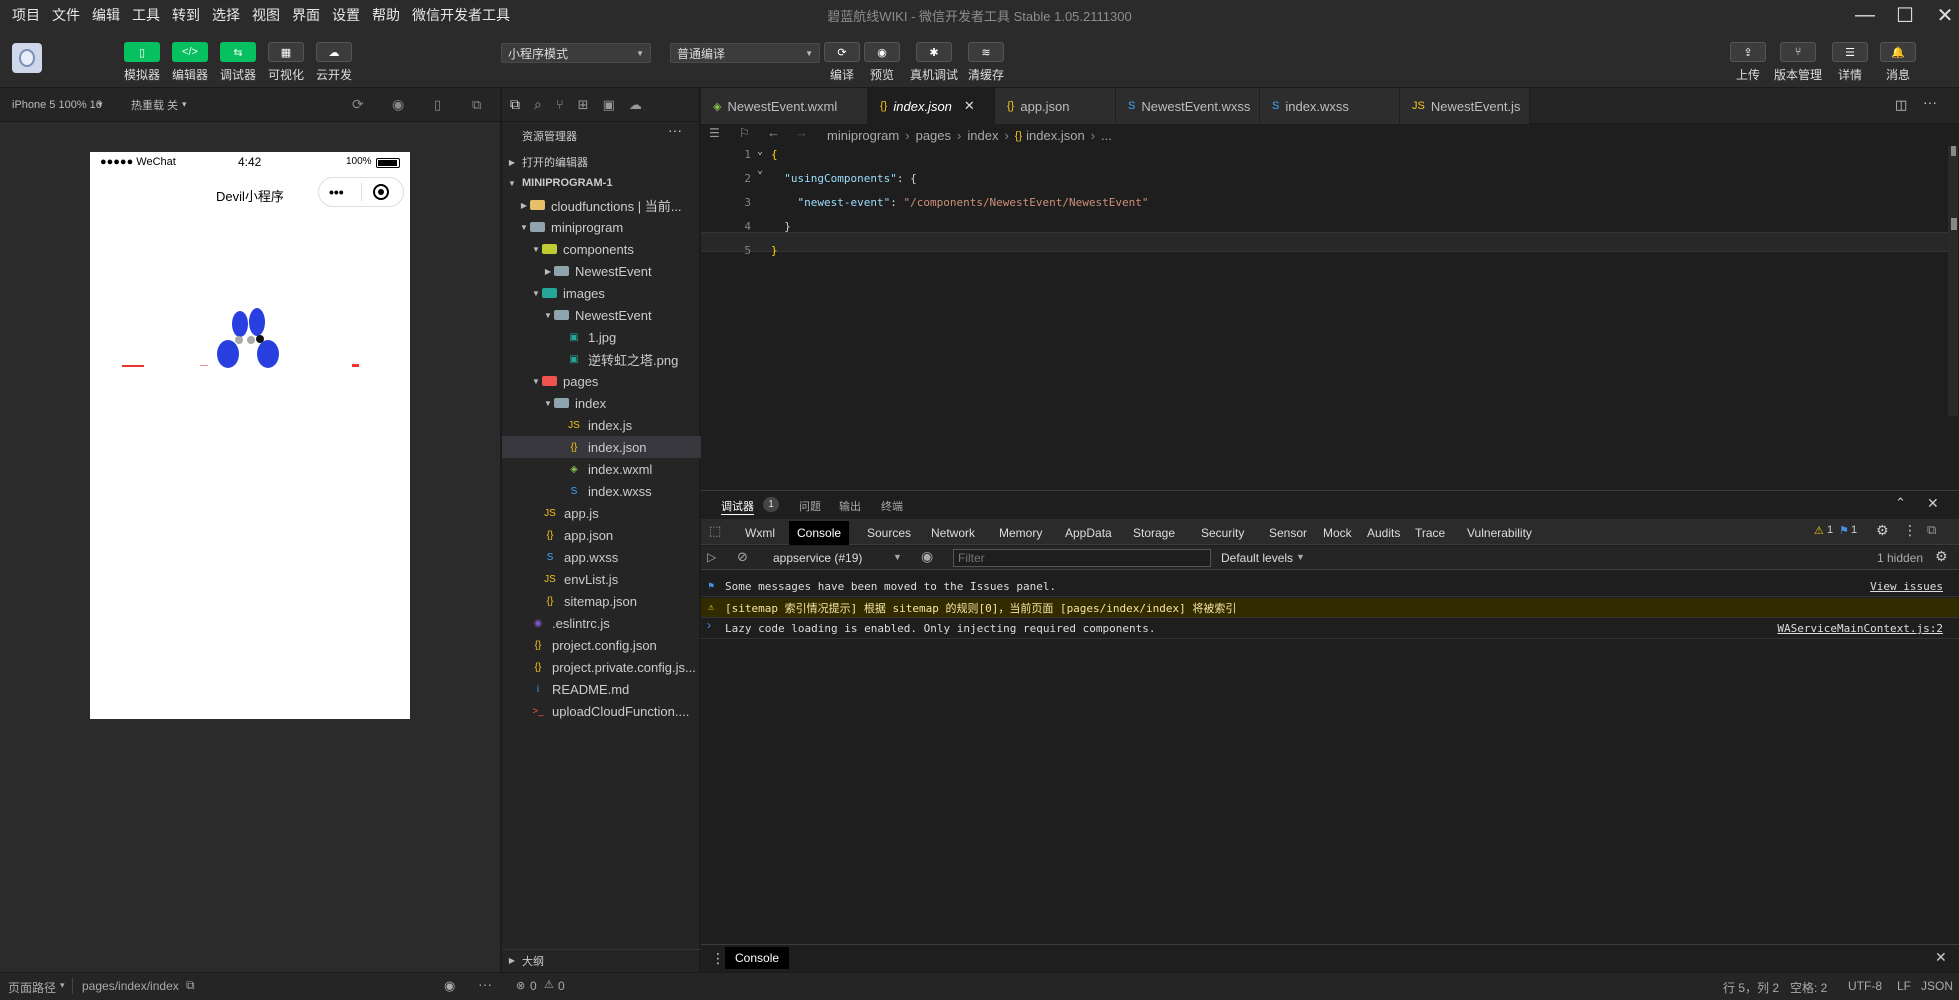  Describe the element at coordinates (26, 15) in the screenshot. I see `menu-item: 项目` at that location.